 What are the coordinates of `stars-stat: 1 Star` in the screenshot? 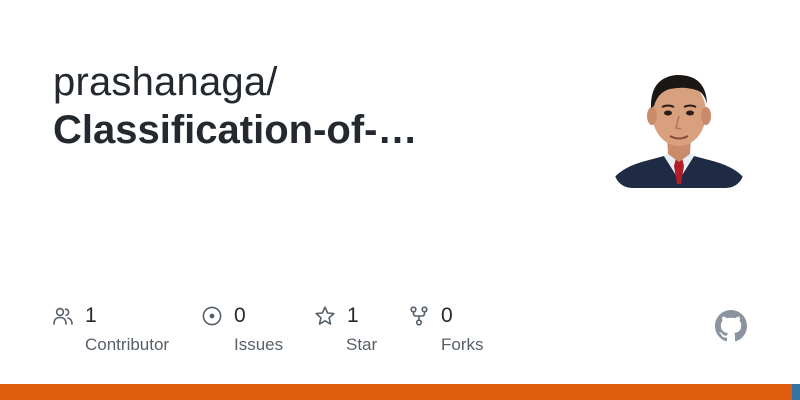 It's located at (345, 329).